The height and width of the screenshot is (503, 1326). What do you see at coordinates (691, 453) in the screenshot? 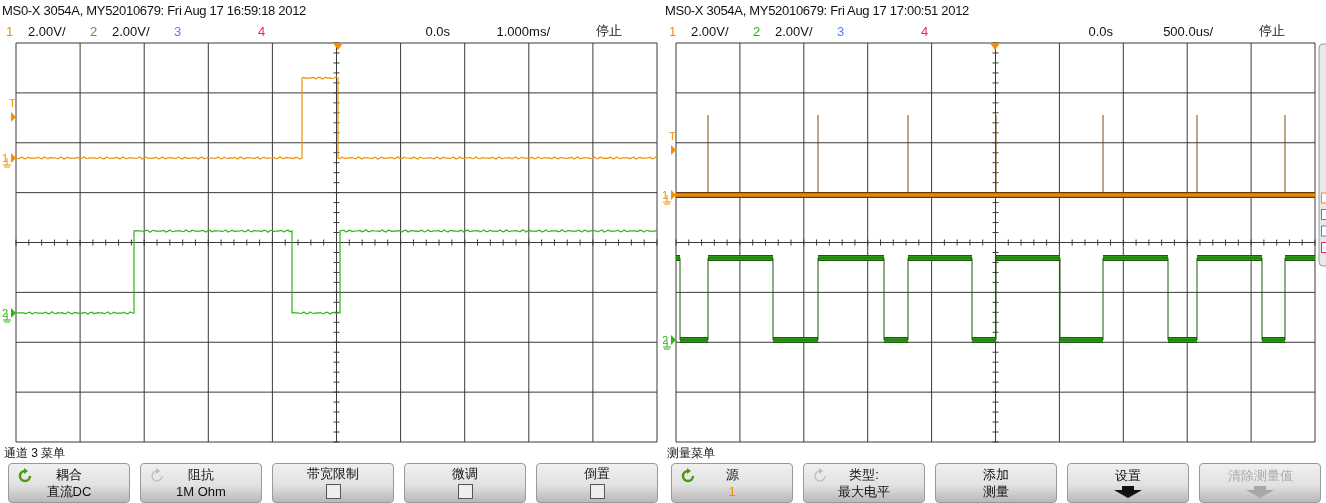
I see `menu-title: 测量菜单` at bounding box center [691, 453].